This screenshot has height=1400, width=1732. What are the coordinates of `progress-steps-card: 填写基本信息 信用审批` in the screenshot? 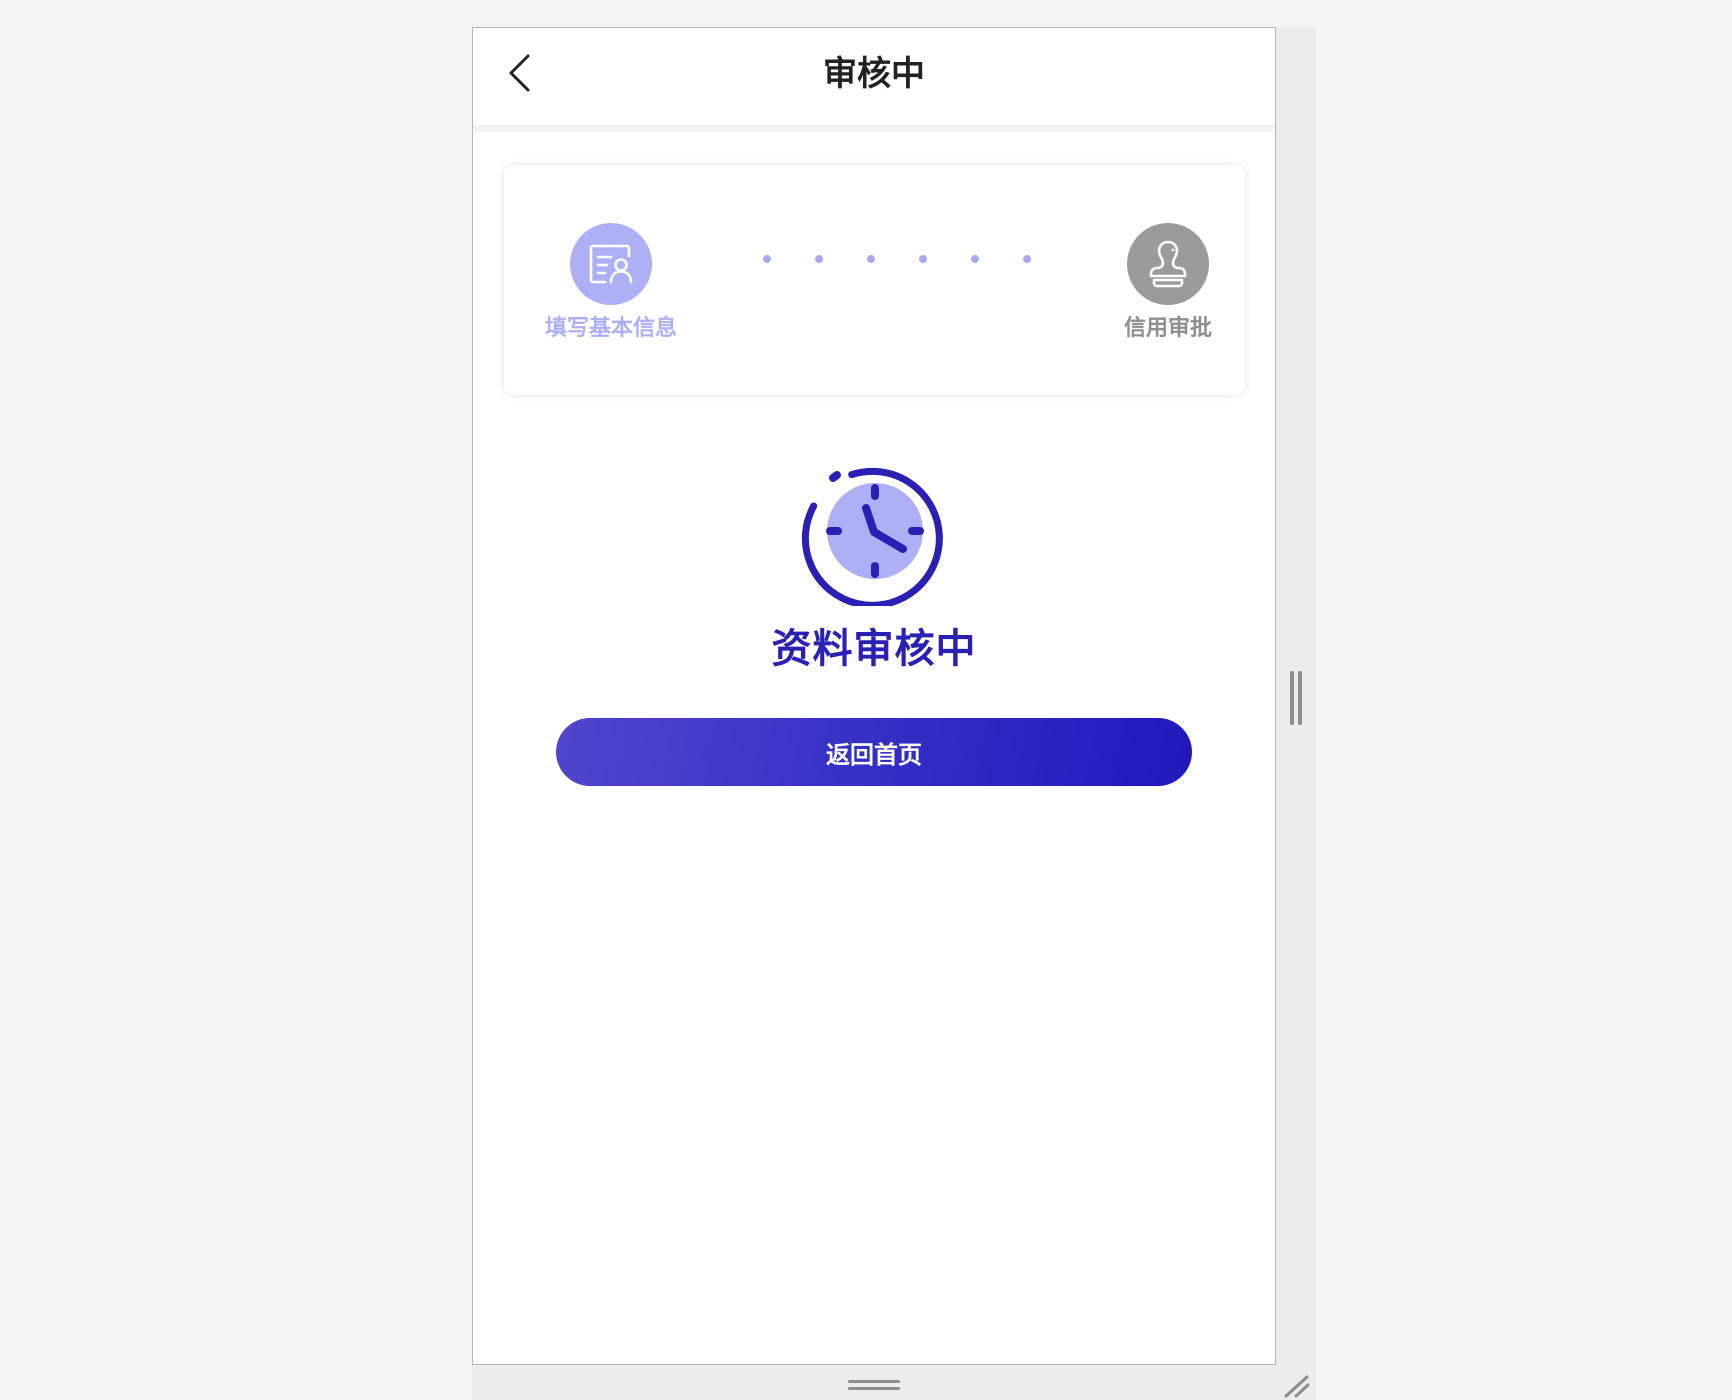 It's located at (874, 280).